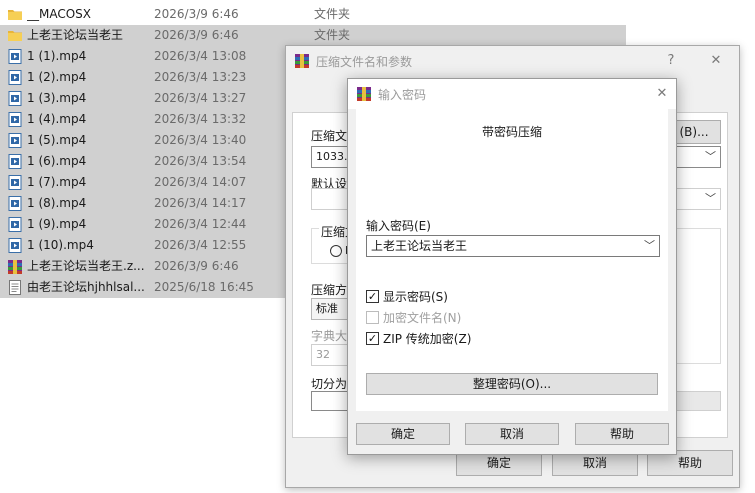  What do you see at coordinates (427, 339) in the screenshot?
I see `zip-legacy-encryption-label: ZIP 传统加密(Z)` at bounding box center [427, 339].